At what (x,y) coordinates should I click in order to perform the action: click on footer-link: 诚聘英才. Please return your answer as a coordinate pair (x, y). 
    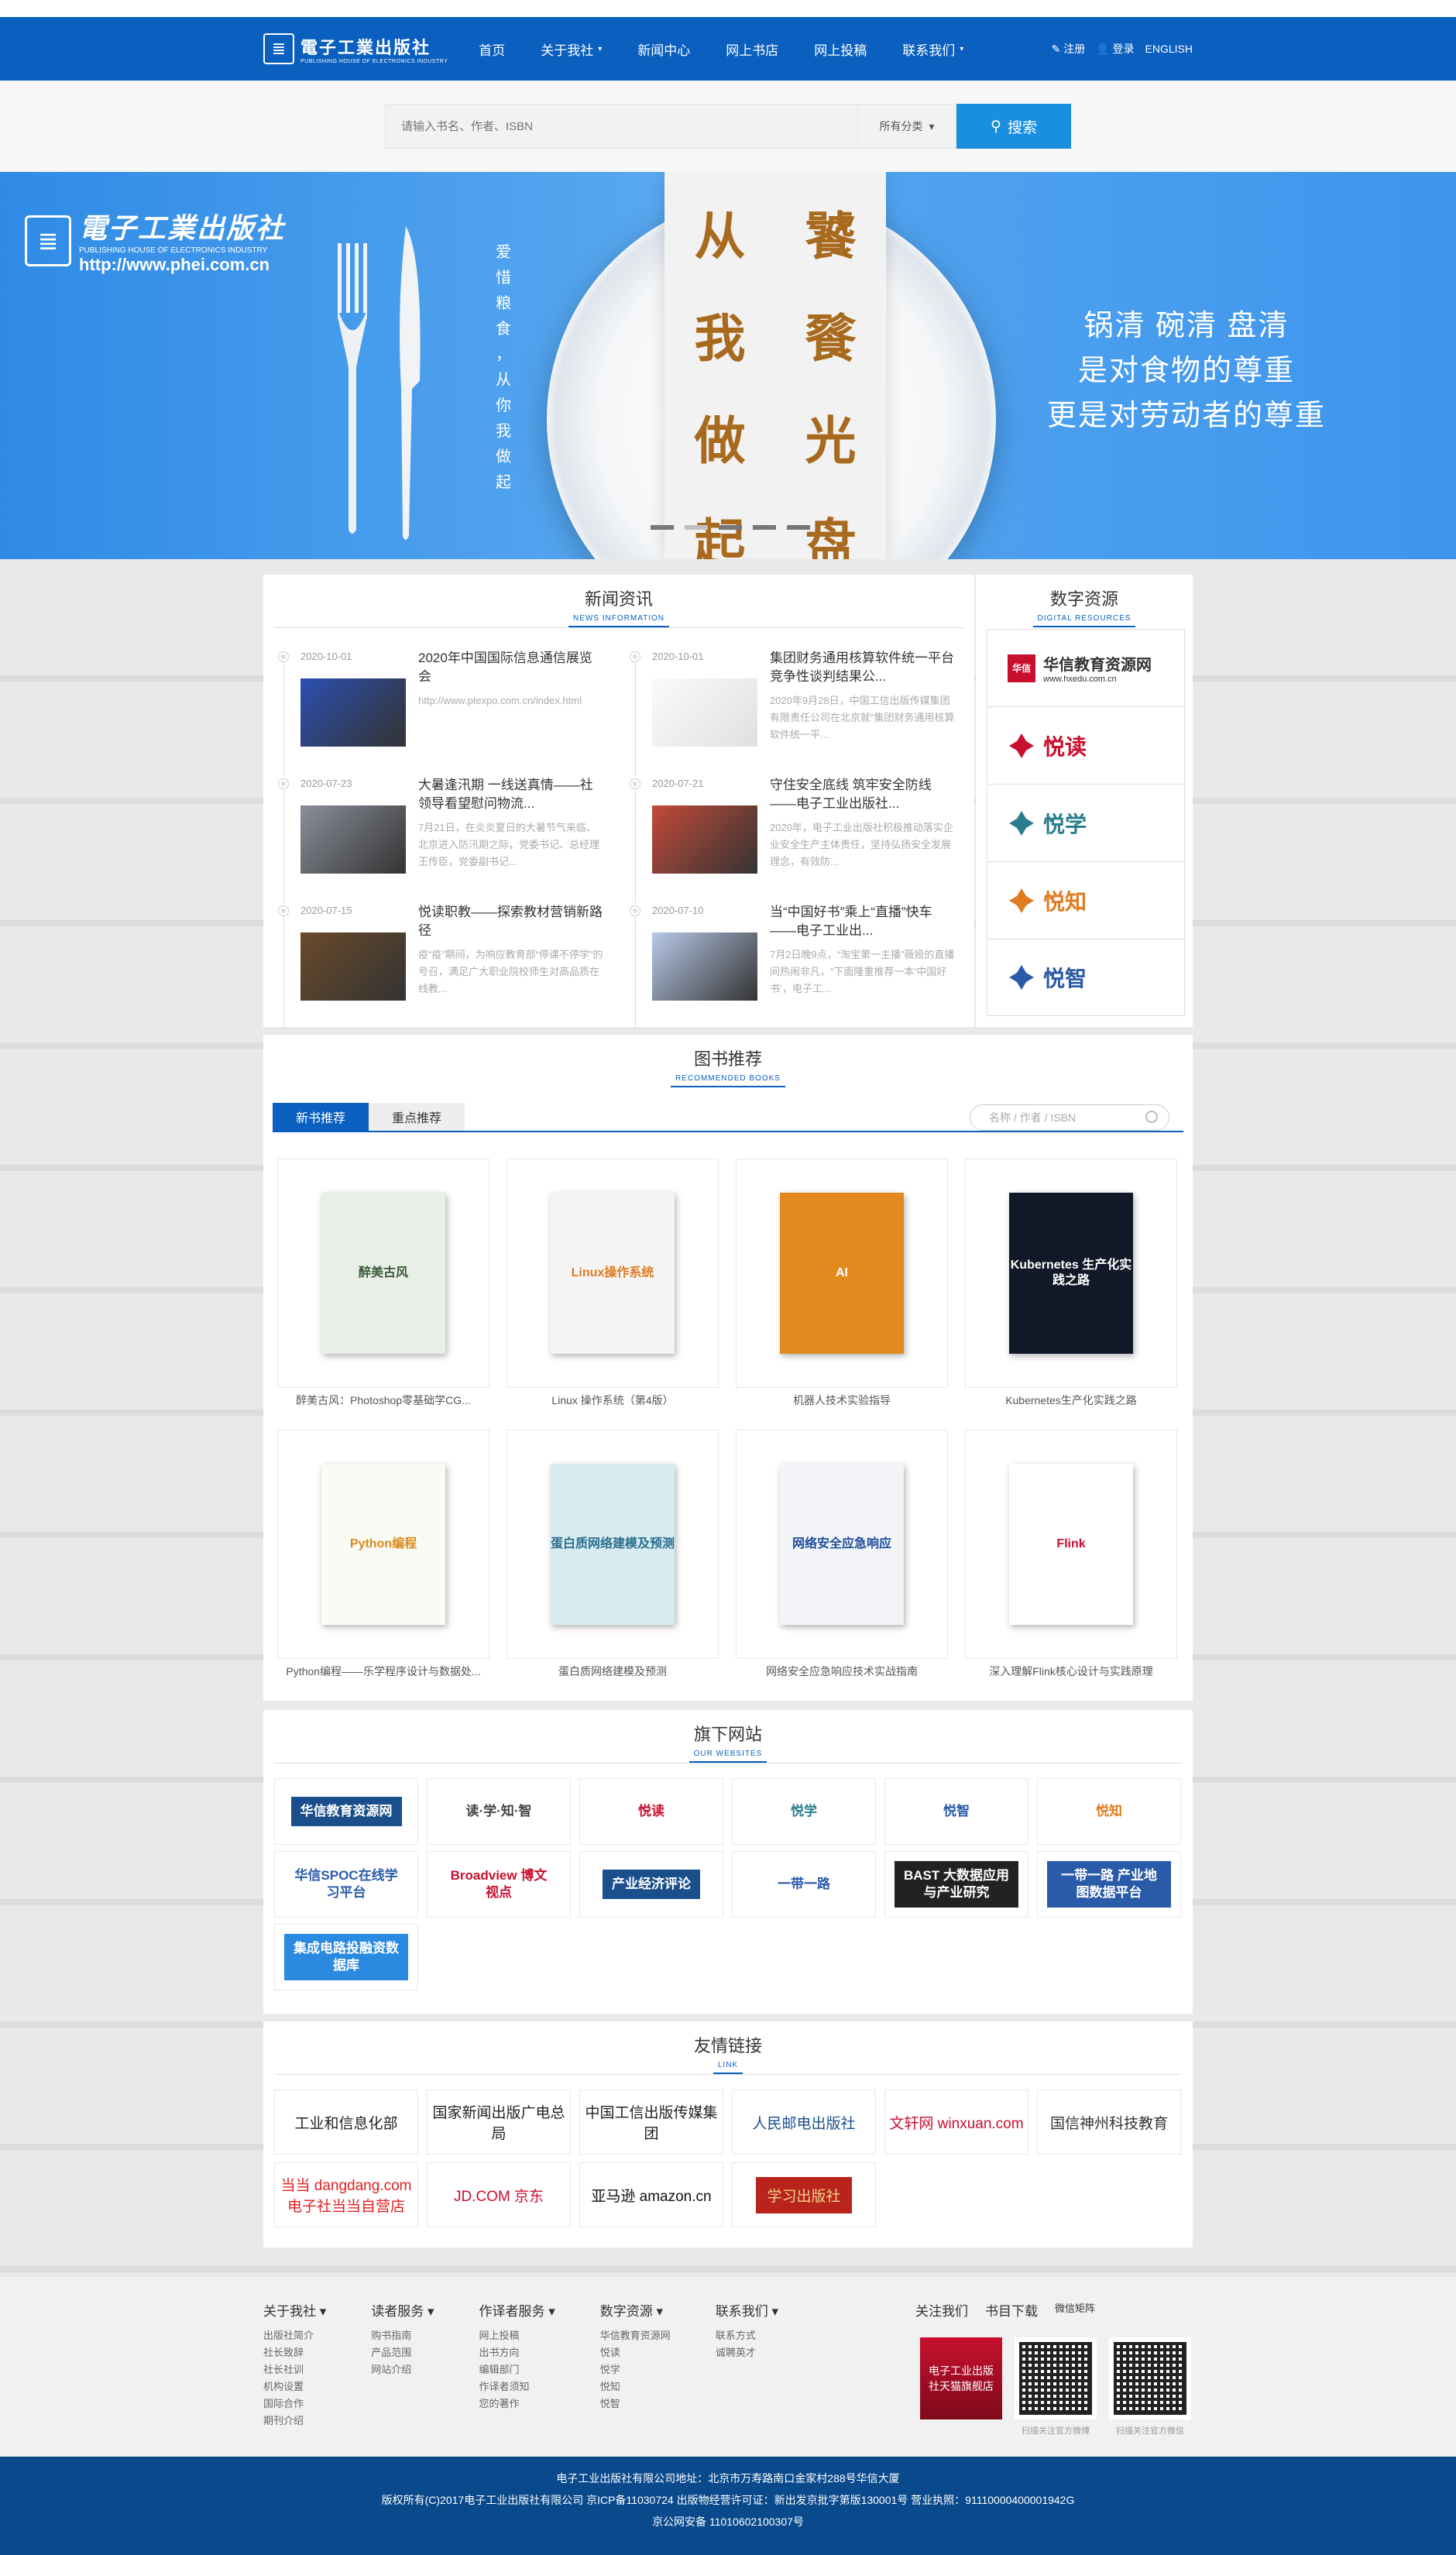
    Looking at the image, I should click on (747, 2352).